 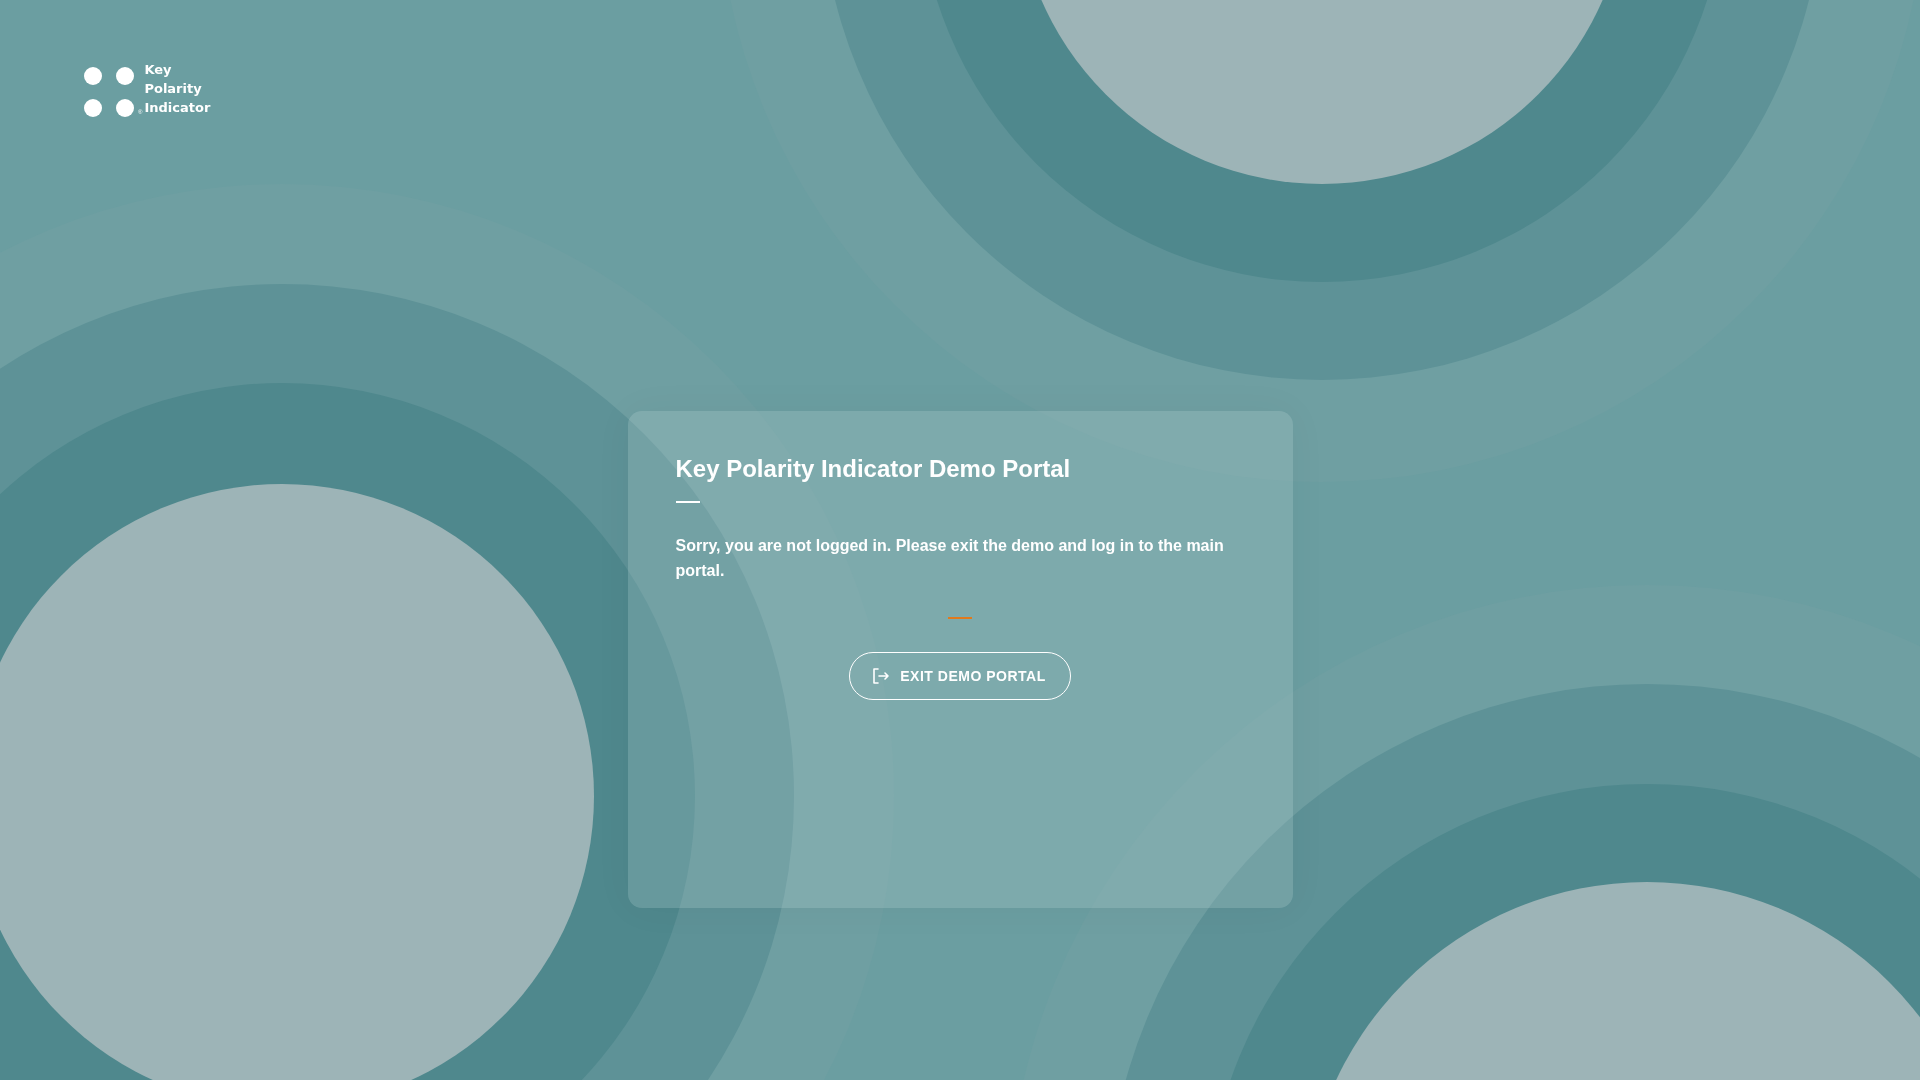 I want to click on logo-wordmark: Key Polarity Indicator, so click(x=178, y=89).